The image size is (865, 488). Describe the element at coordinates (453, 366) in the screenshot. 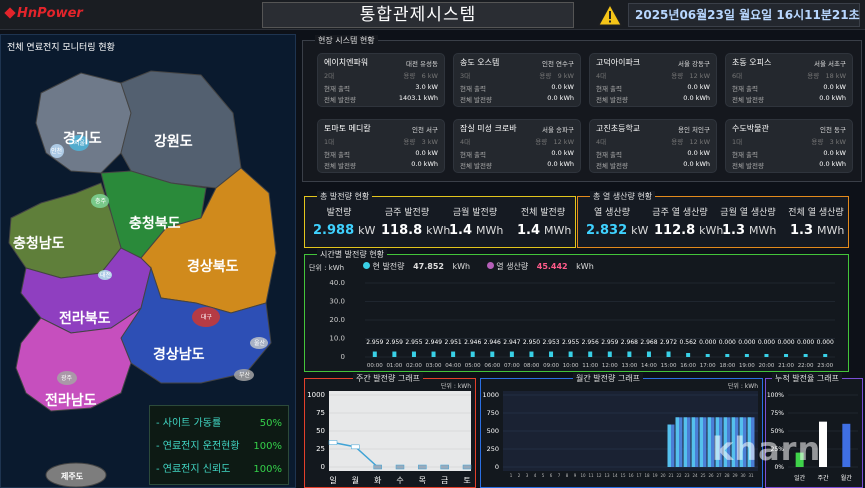

I see `hourly-xtick: 04:00` at that location.